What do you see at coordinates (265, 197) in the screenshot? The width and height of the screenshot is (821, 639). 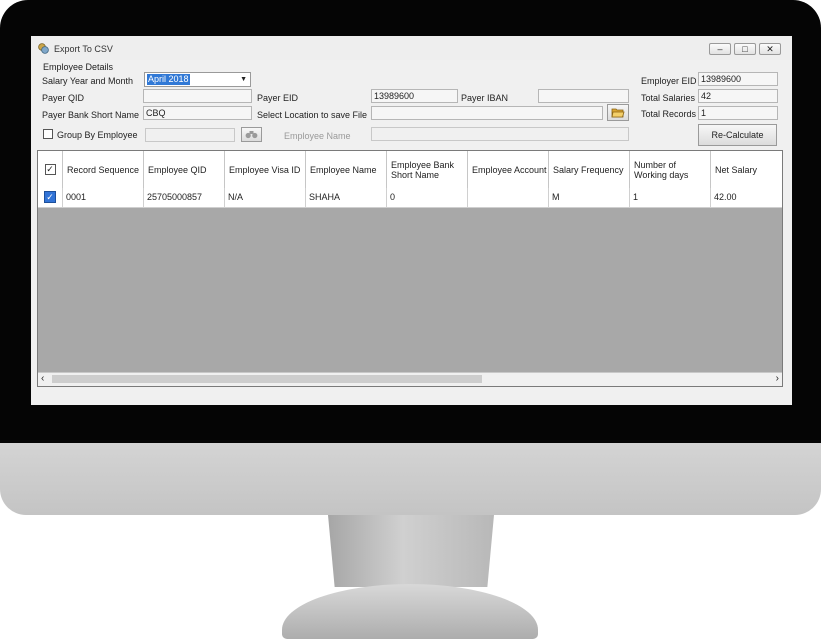 I see `table-cell: N/A` at bounding box center [265, 197].